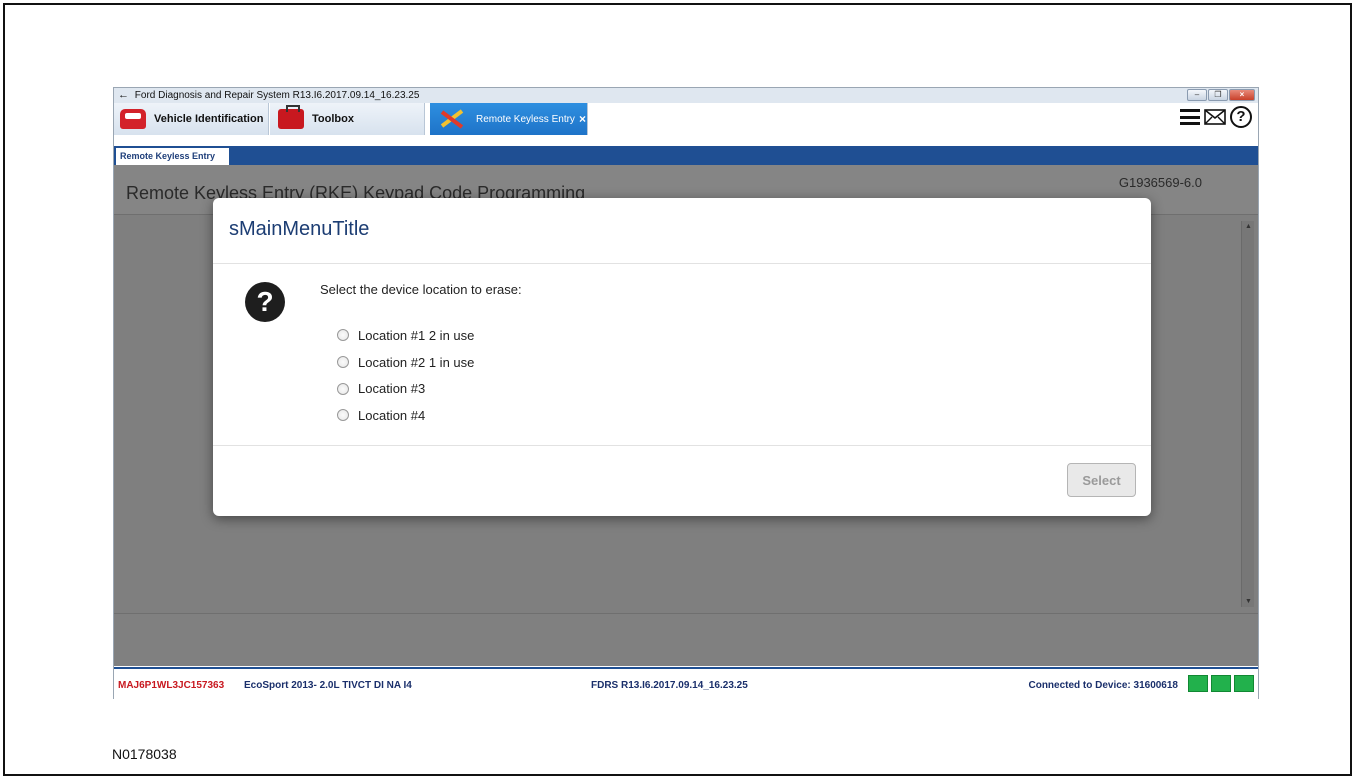 The image size is (1356, 781). I want to click on tab-toolbox: Toolbox, so click(347, 119).